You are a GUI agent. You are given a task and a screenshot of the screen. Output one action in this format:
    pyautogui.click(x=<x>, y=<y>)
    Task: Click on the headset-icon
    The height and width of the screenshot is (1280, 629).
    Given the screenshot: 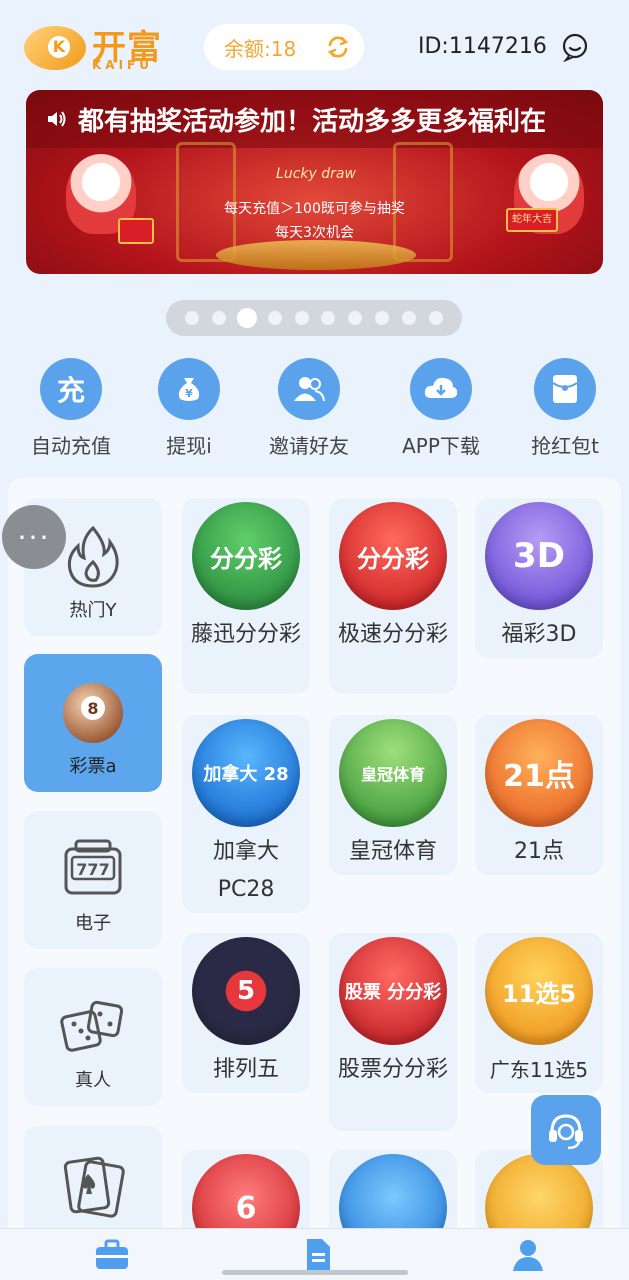 What is the action you would take?
    pyautogui.click(x=566, y=1132)
    